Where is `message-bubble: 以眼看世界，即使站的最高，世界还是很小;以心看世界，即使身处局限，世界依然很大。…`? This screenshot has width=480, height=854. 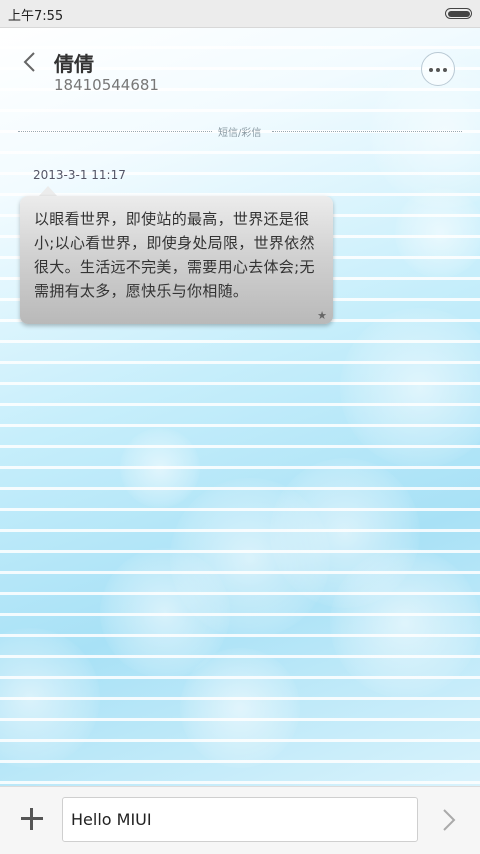 message-bubble: 以眼看世界，即使站的最高，世界还是很小;以心看世界，即使身处局限，世界依然很大。… is located at coordinates (176, 260).